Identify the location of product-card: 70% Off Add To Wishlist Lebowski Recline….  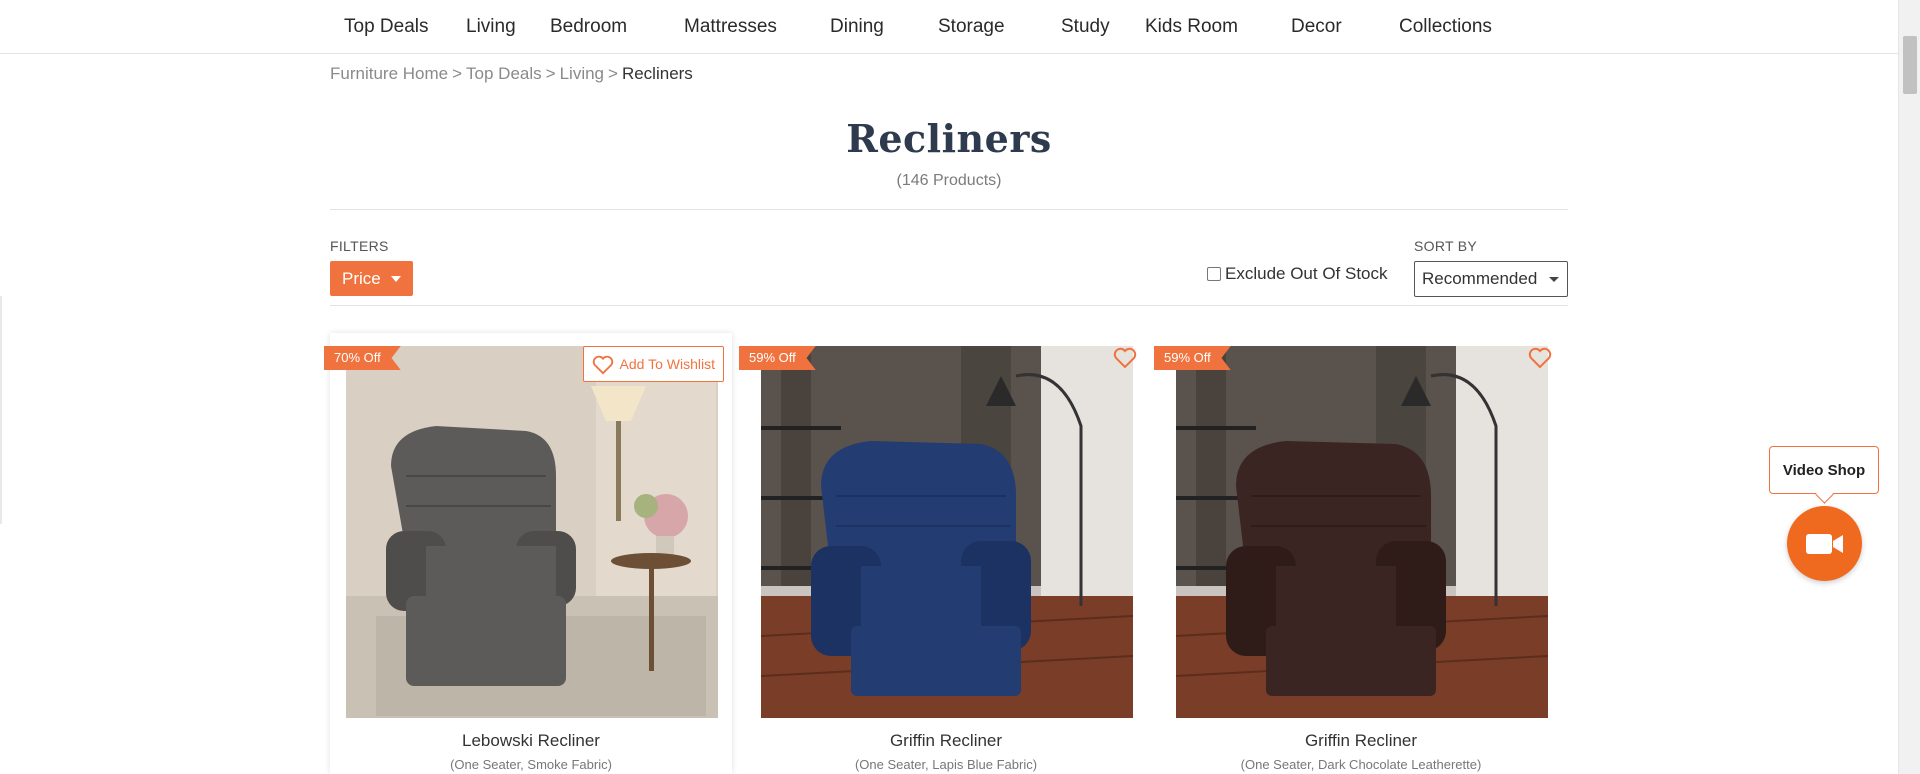
(528, 553).